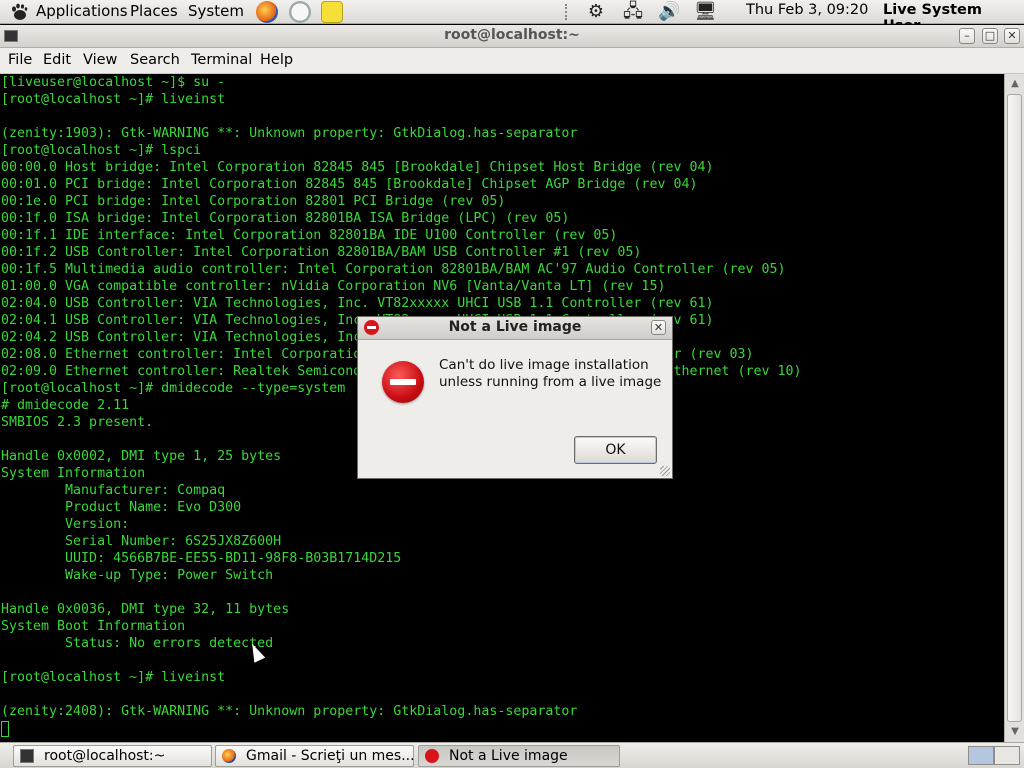 This screenshot has width=1024, height=768. Describe the element at coordinates (276, 60) in the screenshot. I see `menu-help: Help` at that location.